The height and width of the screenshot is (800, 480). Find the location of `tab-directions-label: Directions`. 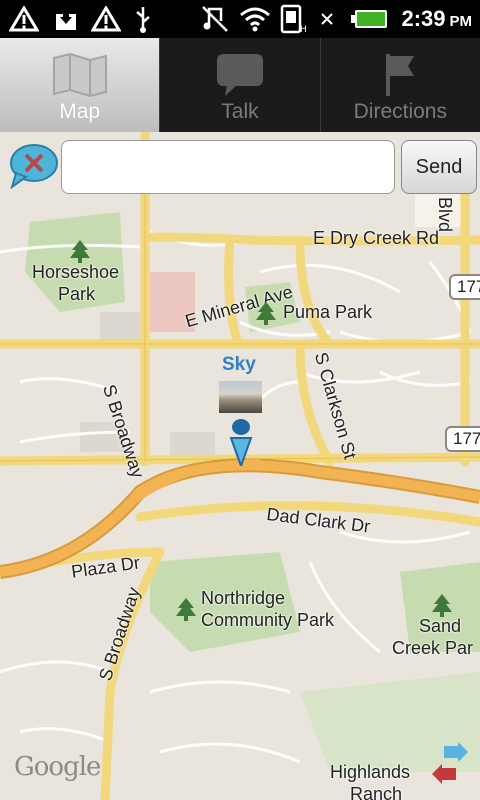

tab-directions-label: Directions is located at coordinates (400, 111).